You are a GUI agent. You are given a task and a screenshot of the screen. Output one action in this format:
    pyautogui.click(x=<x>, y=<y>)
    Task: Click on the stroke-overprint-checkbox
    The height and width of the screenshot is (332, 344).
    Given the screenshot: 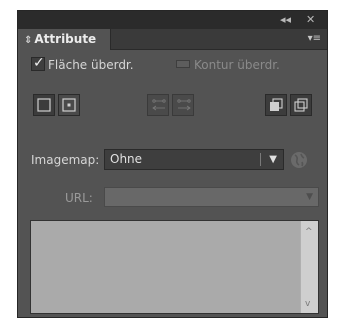 What is the action you would take?
    pyautogui.click(x=183, y=64)
    